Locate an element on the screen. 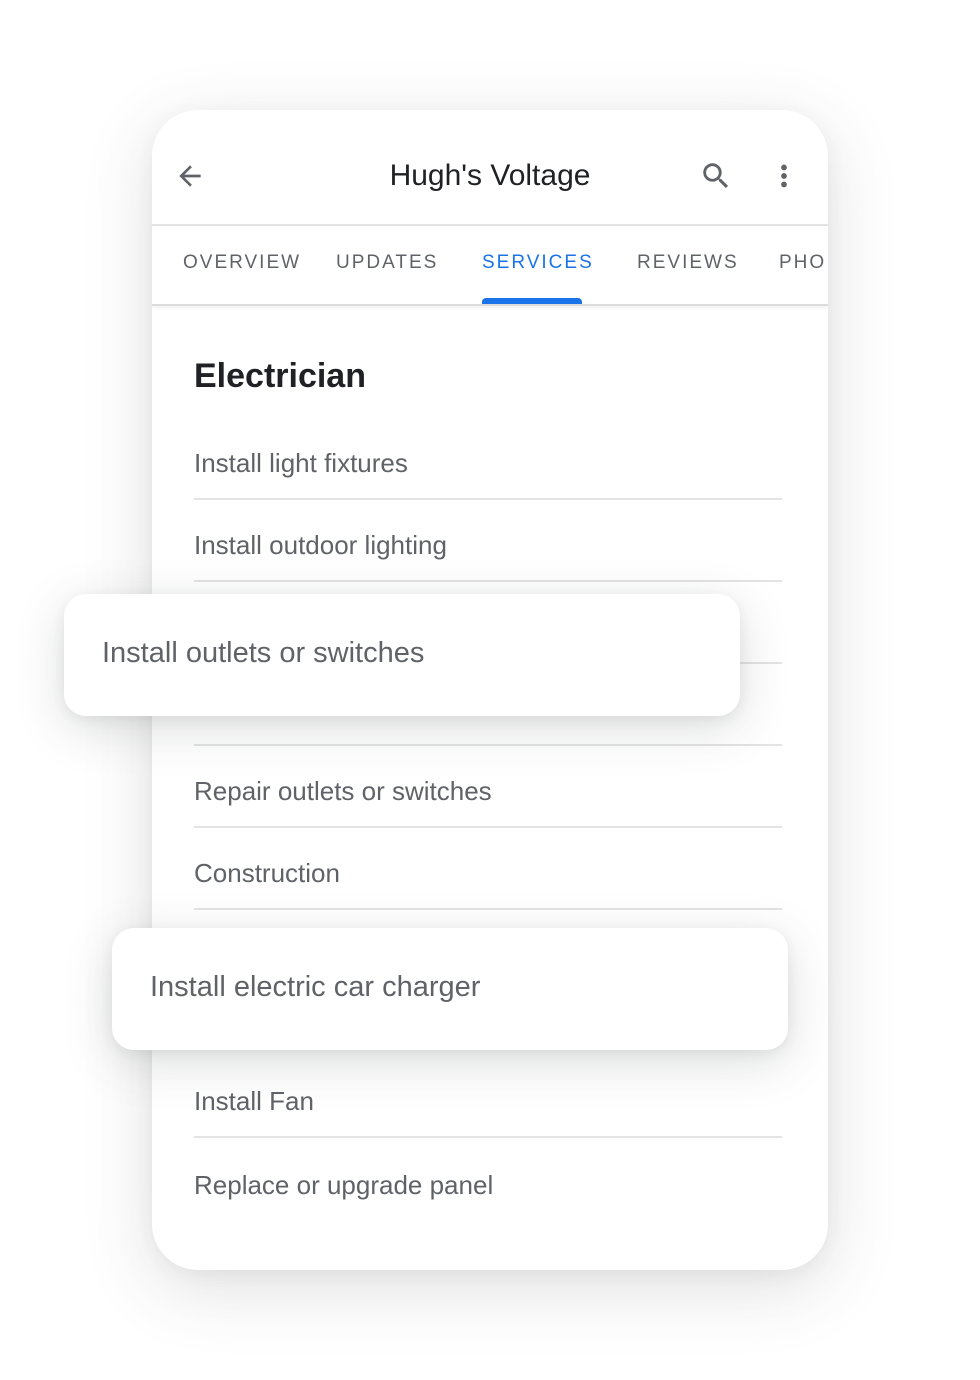 The image size is (980, 1380). active-tab-indicator is located at coordinates (532, 301).